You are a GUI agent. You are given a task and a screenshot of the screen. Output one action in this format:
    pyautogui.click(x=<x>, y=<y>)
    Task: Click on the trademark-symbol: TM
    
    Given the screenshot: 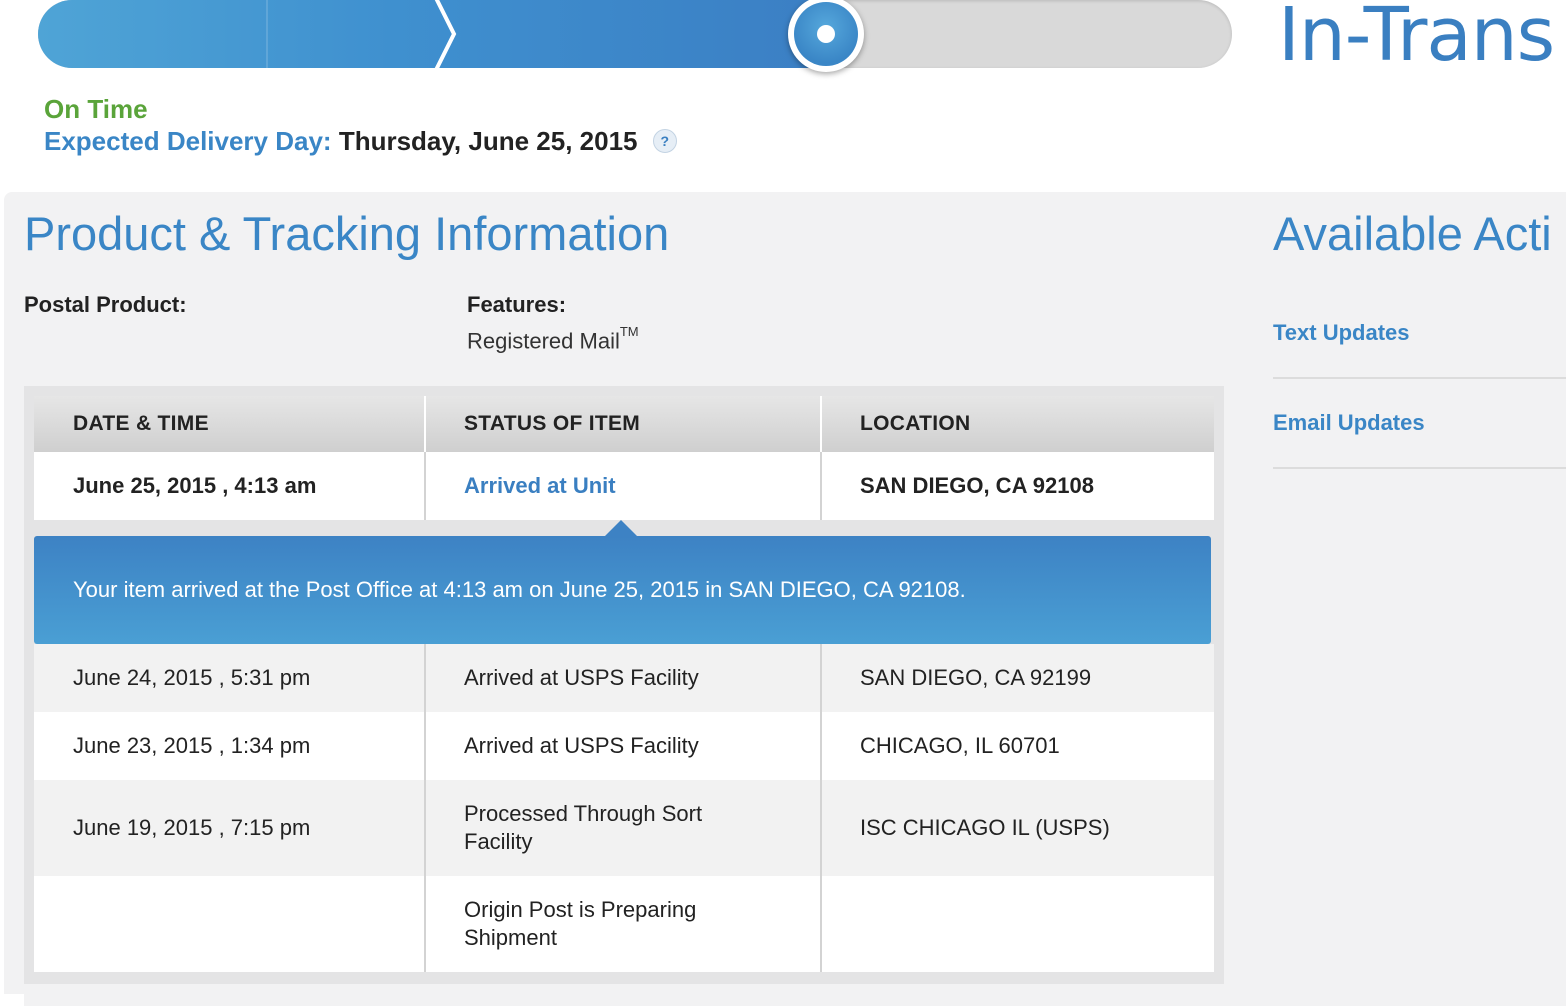 What is the action you would take?
    pyautogui.click(x=629, y=331)
    